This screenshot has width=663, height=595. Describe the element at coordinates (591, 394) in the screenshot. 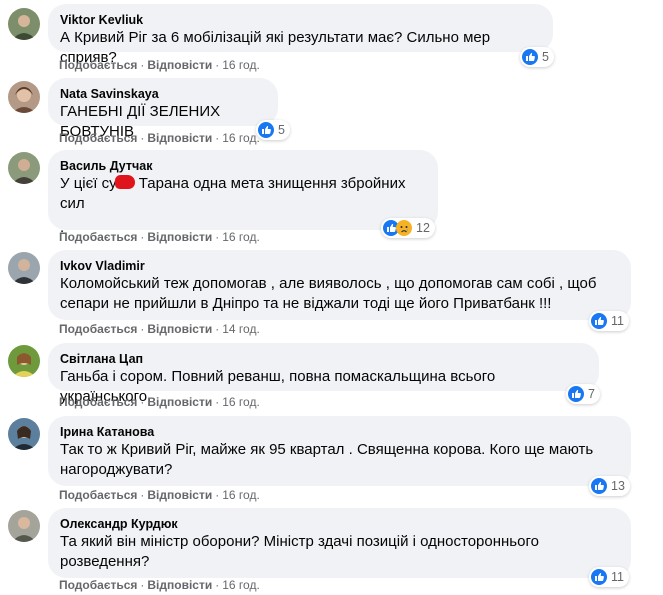

I see `reaction-count: 7` at that location.